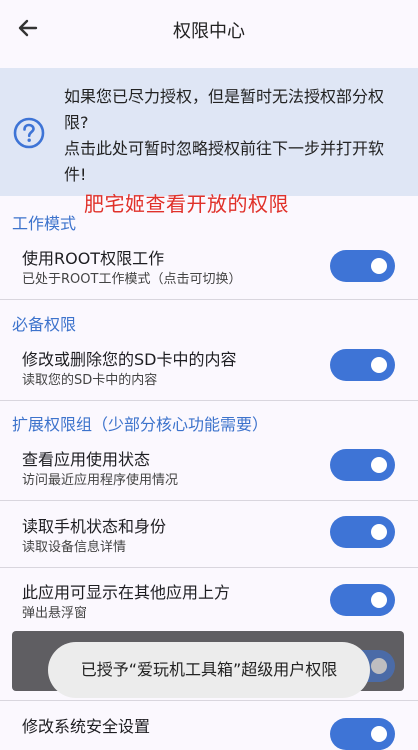 The height and width of the screenshot is (750, 418). What do you see at coordinates (129, 359) in the screenshot?
I see `permission-title: 修改或删除您的SD卡中的内容` at bounding box center [129, 359].